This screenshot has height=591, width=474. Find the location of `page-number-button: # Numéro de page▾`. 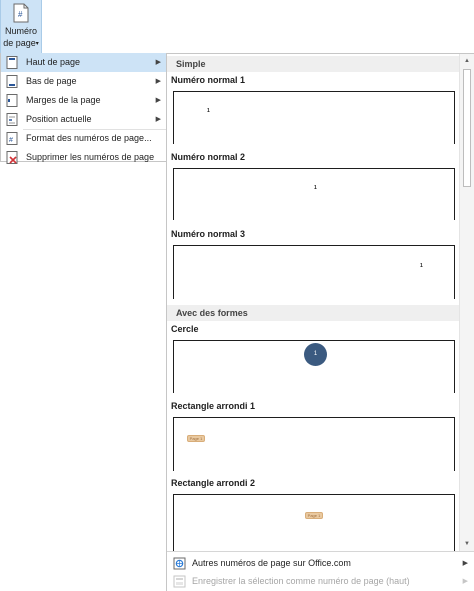

page-number-button: # Numéro de page▾ is located at coordinates (21, 27).